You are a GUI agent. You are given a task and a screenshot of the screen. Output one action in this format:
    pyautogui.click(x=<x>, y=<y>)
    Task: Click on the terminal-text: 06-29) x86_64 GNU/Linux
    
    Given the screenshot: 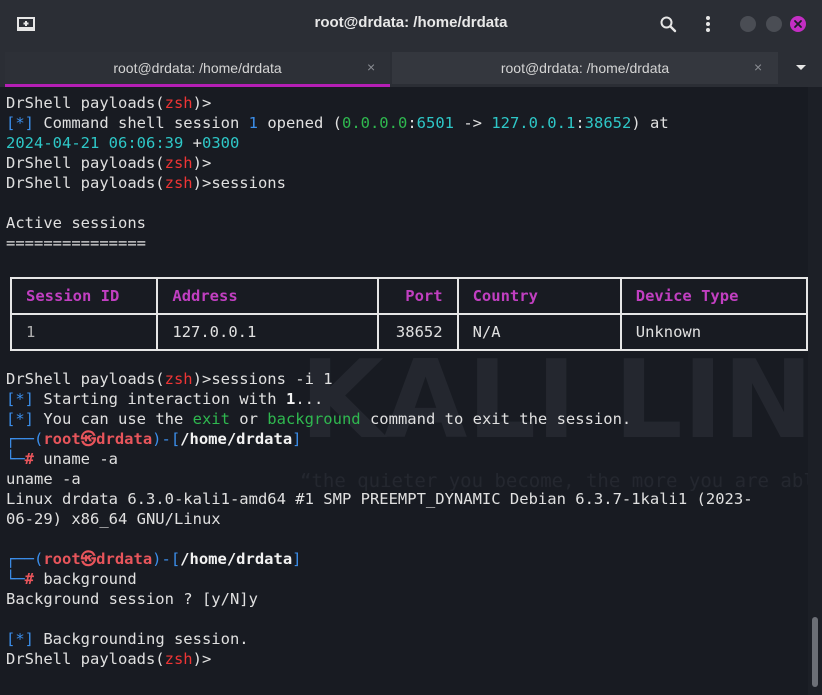 What is the action you would take?
    pyautogui.click(x=113, y=519)
    